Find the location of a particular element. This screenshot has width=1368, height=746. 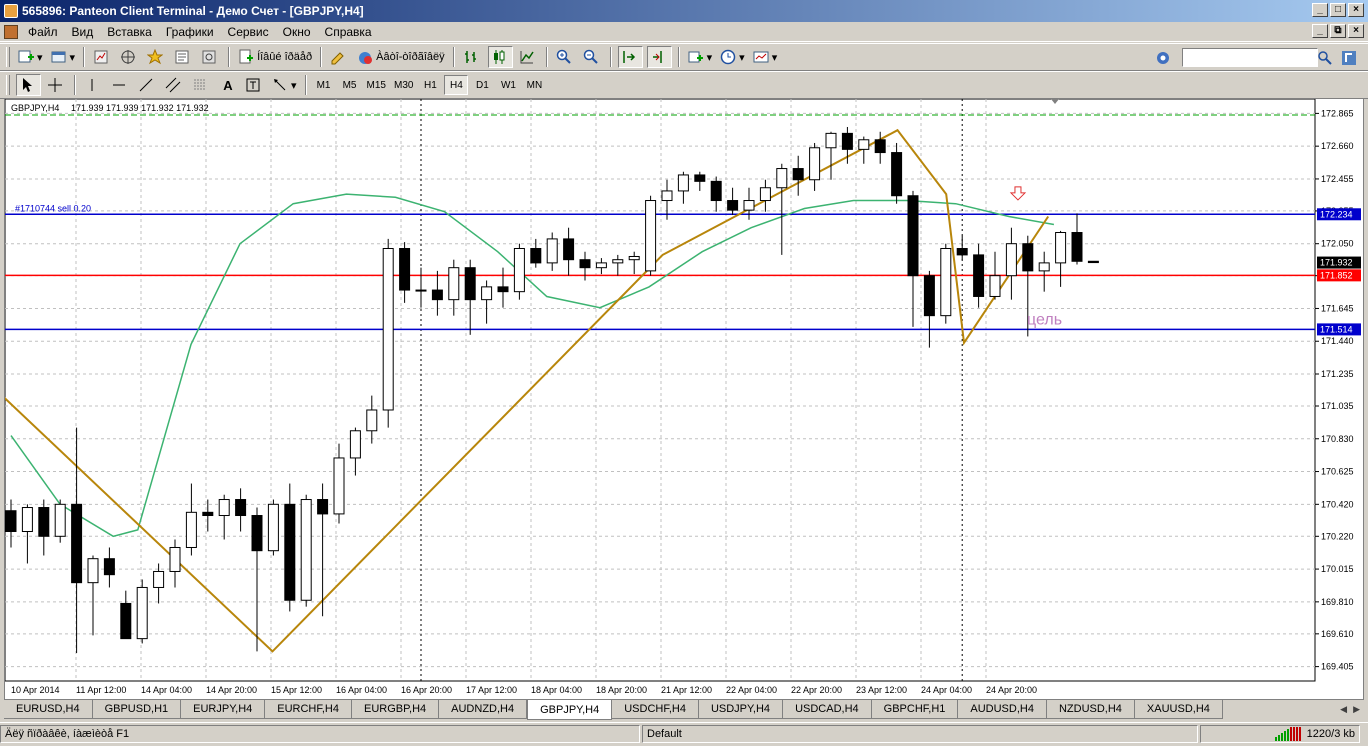

tab-eurgbp-h4: EURGBP,H4 is located at coordinates (396, 709).